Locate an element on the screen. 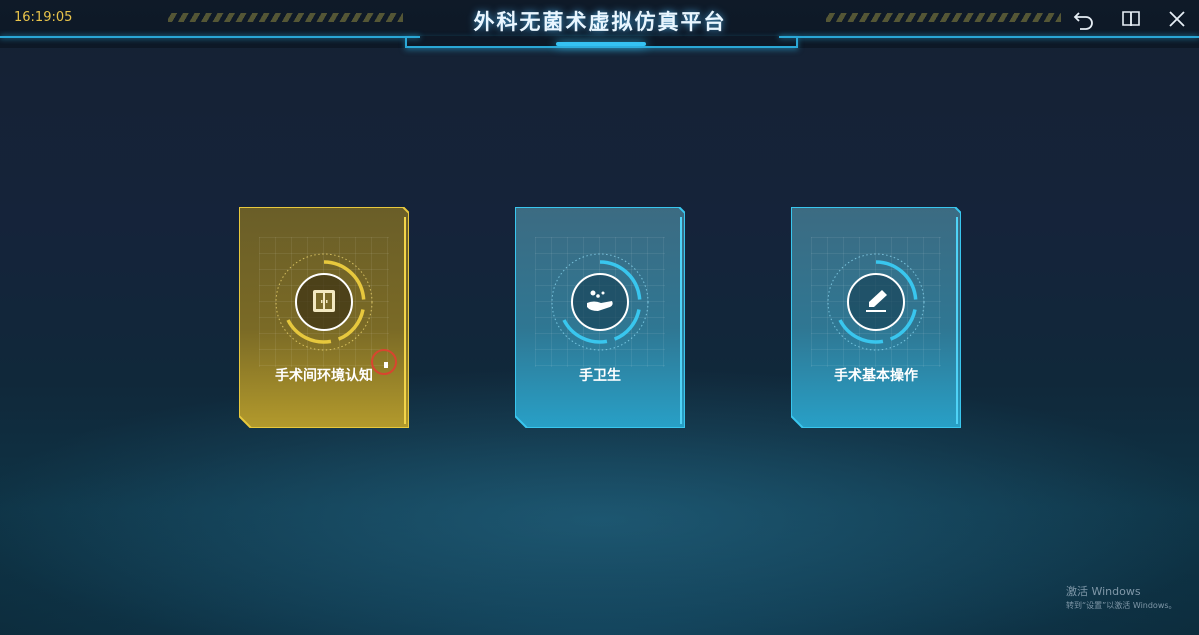  back-button is located at coordinates (1084, 19).